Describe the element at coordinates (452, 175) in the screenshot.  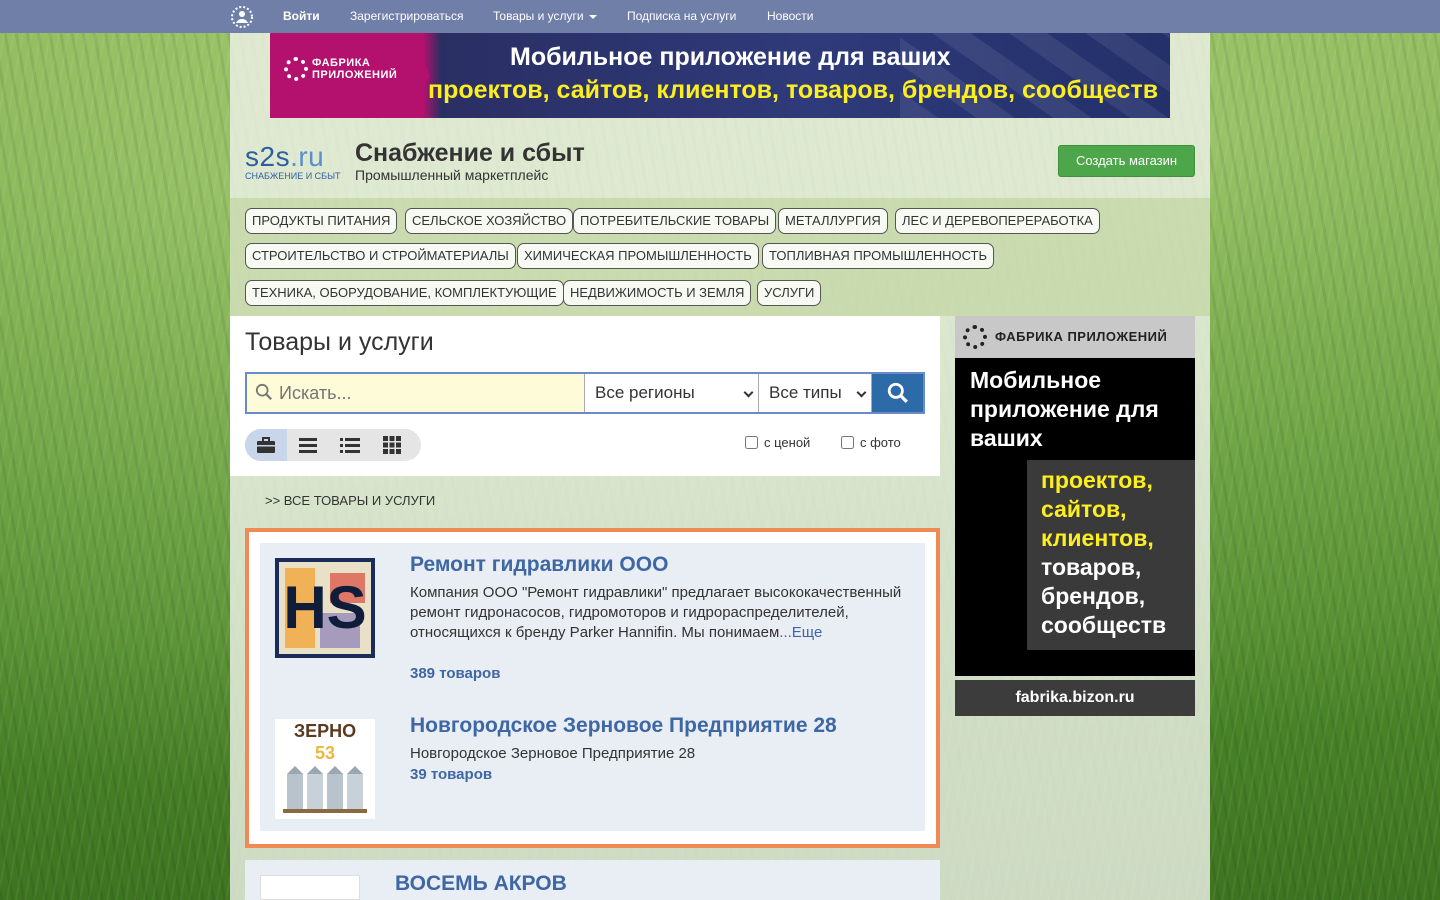
I see `site-subtitle: Промышленный маркетплейс` at that location.